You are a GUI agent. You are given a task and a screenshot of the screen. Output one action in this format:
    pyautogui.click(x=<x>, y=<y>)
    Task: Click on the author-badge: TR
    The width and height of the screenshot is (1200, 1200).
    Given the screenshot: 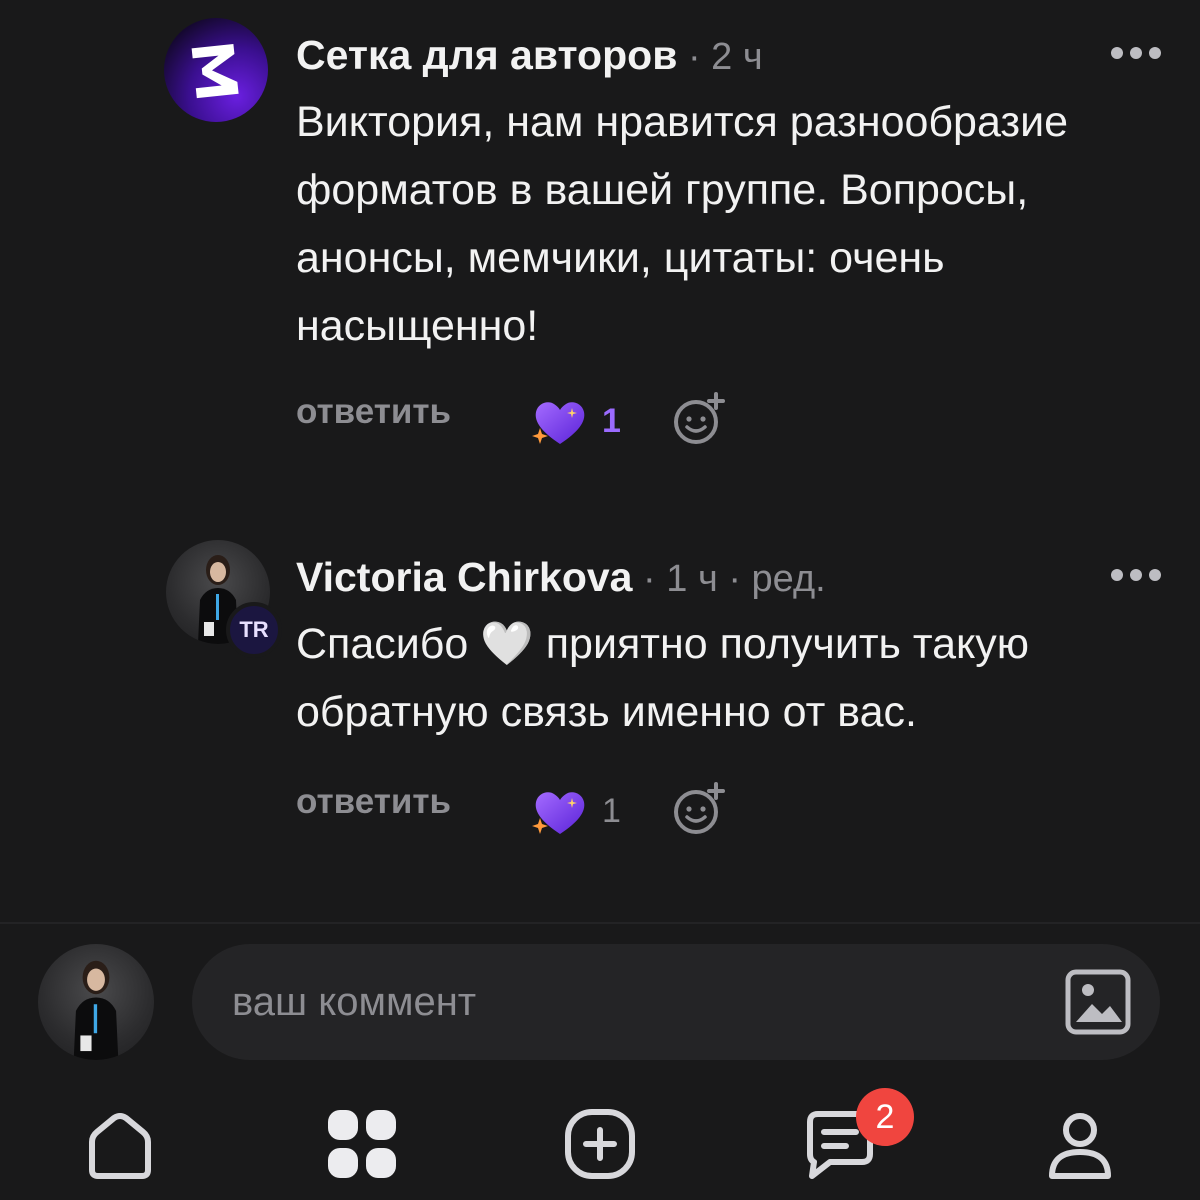 What is the action you would take?
    pyautogui.click(x=254, y=630)
    